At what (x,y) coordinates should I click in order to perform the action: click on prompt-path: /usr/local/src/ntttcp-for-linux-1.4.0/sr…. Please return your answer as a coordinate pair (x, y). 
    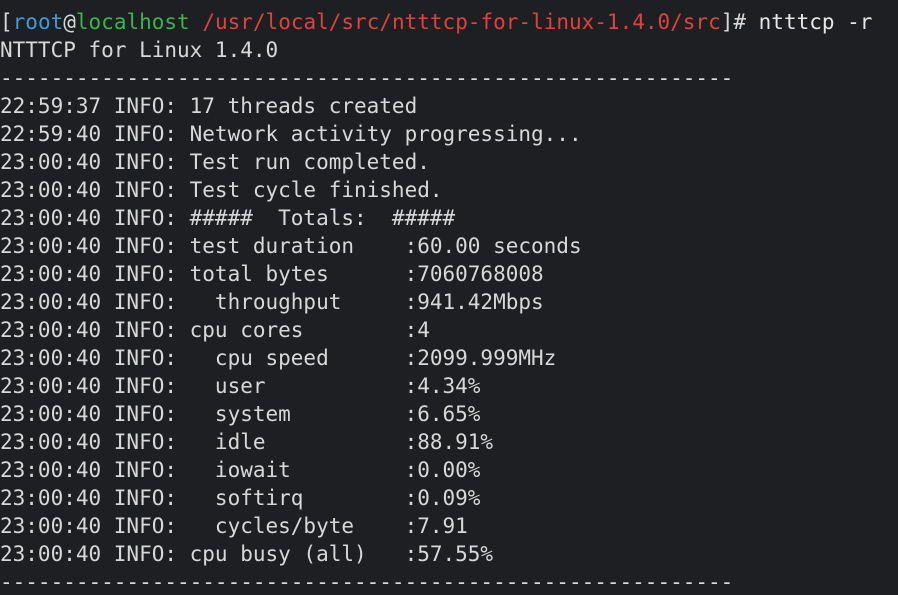
    Looking at the image, I should click on (461, 22).